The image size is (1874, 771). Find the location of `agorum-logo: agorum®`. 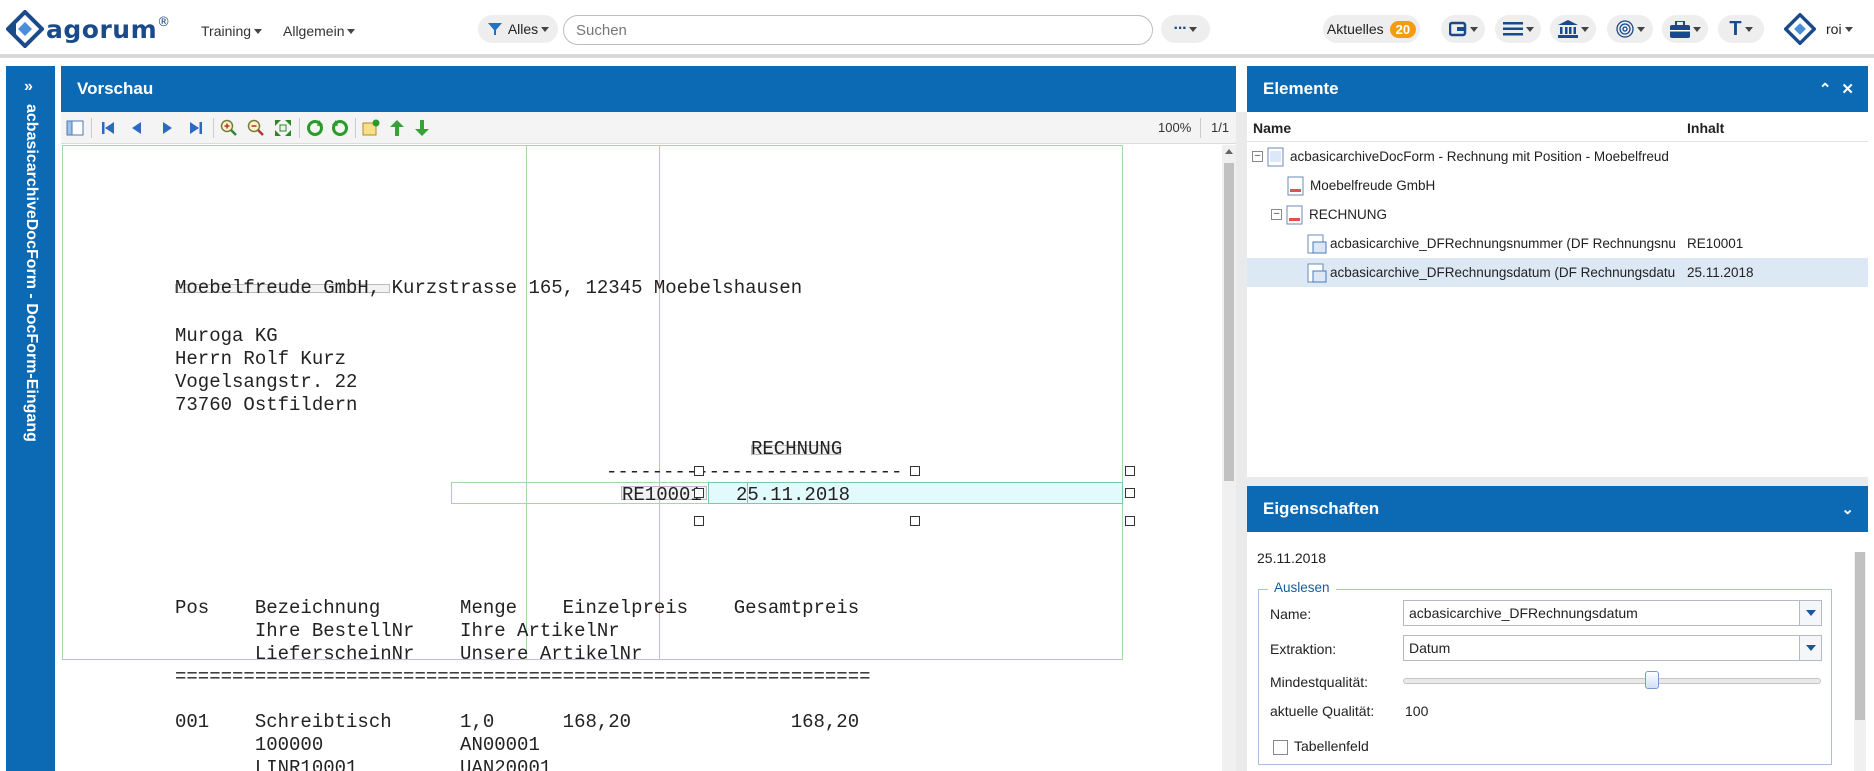

agorum-logo: agorum® is located at coordinates (88, 29).